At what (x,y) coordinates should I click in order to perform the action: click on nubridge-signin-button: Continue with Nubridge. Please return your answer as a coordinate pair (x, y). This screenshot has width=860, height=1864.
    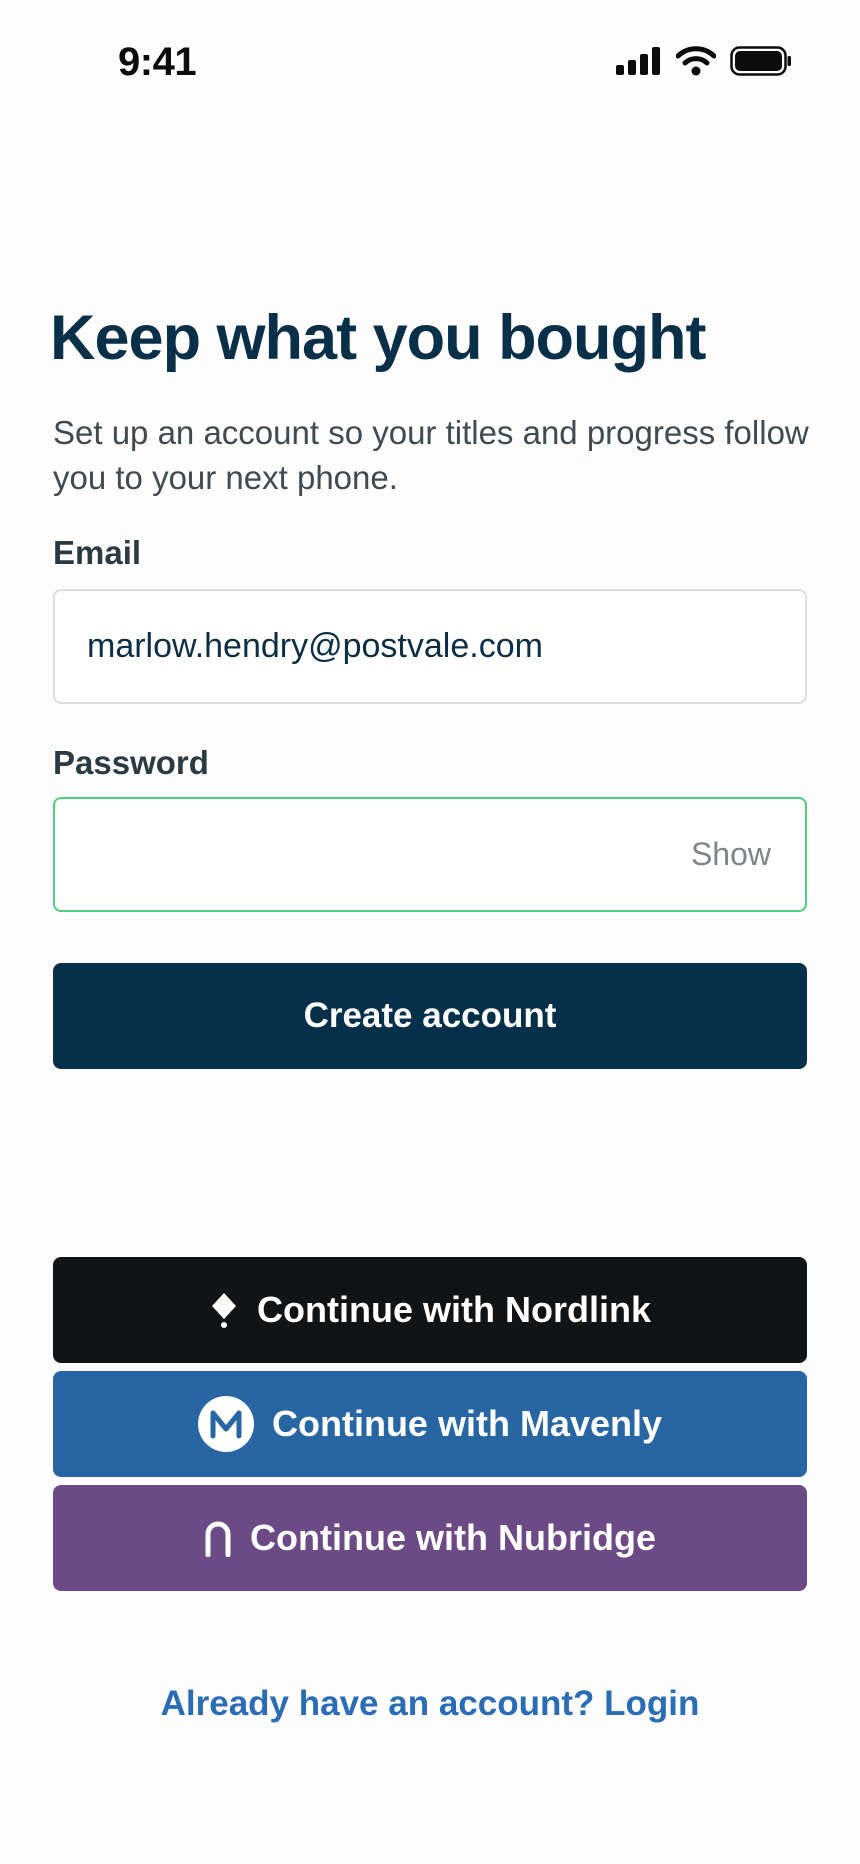
    Looking at the image, I should click on (430, 1538).